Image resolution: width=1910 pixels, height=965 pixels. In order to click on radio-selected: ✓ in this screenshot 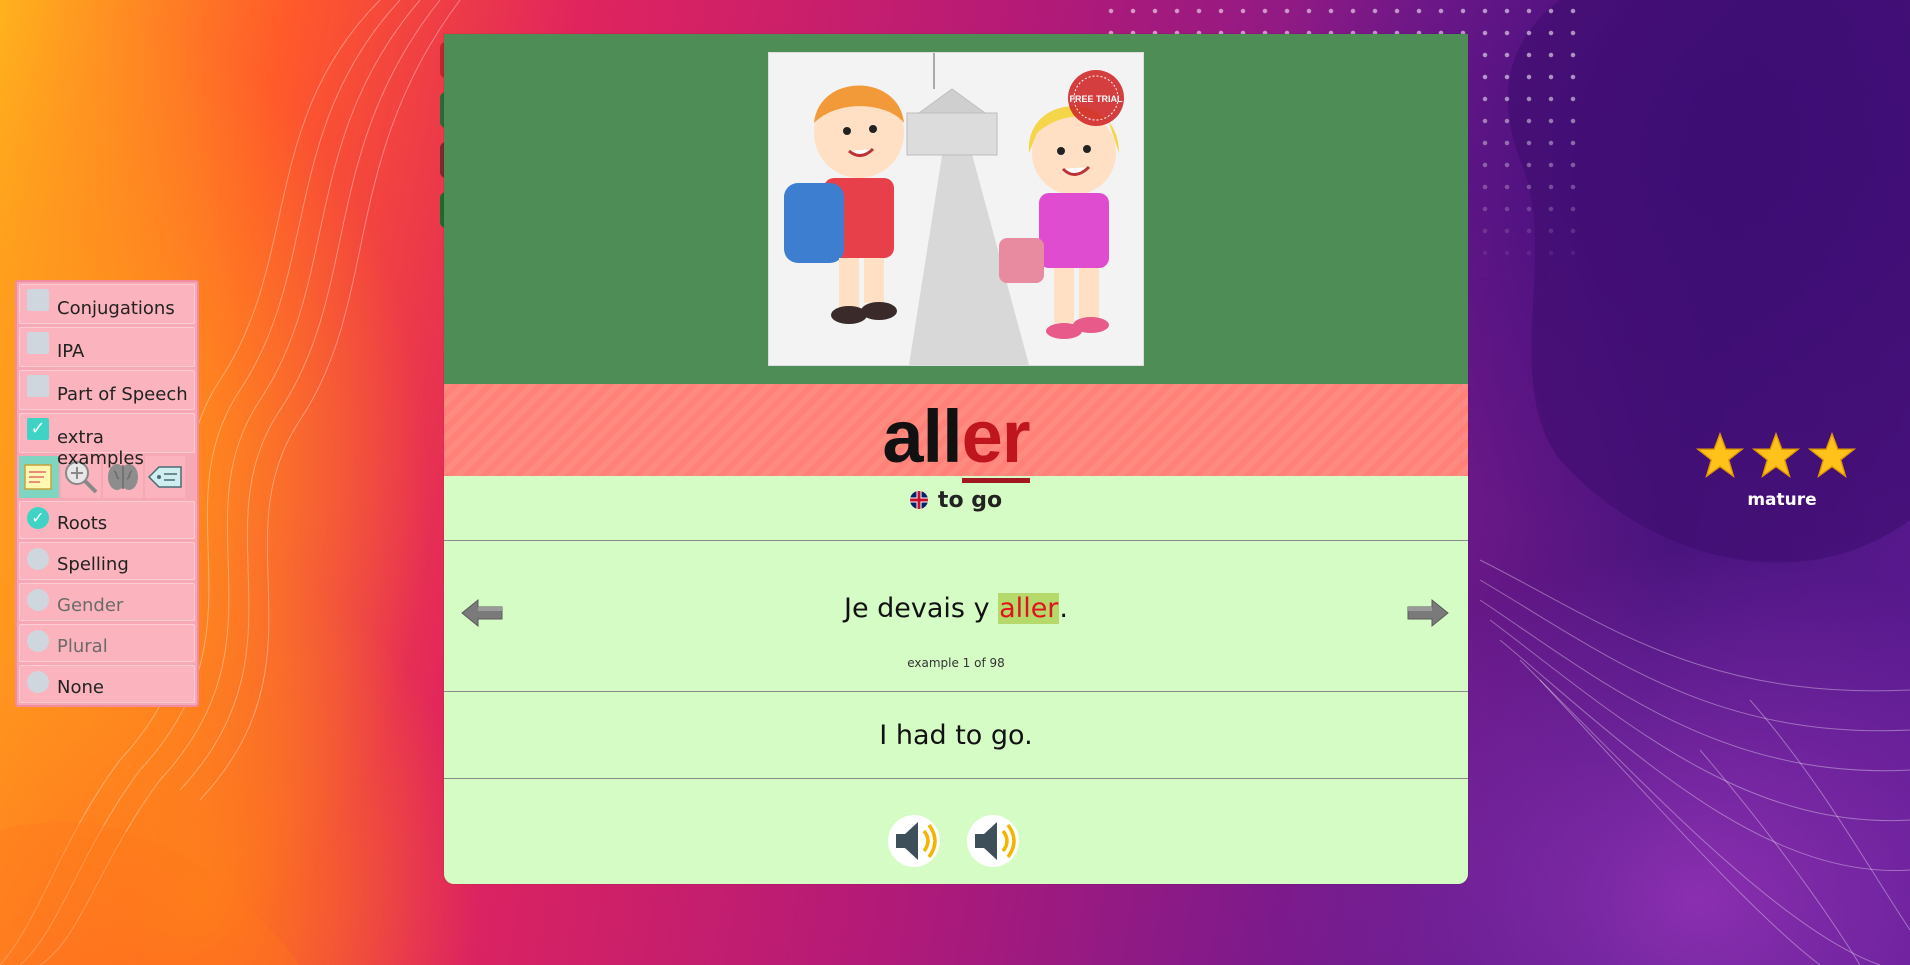, I will do `click(38, 518)`.